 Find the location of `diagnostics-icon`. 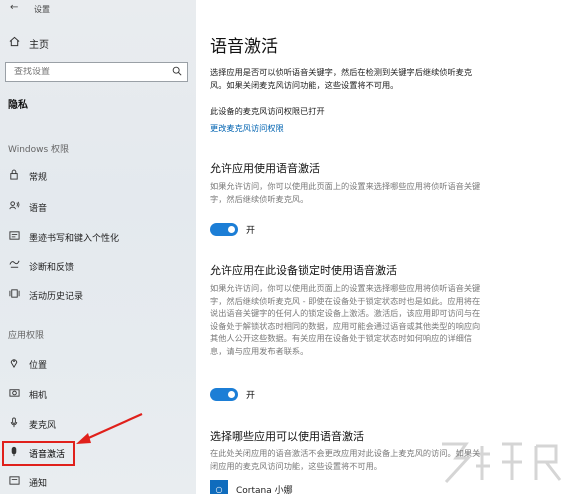

diagnostics-icon is located at coordinates (14, 266).